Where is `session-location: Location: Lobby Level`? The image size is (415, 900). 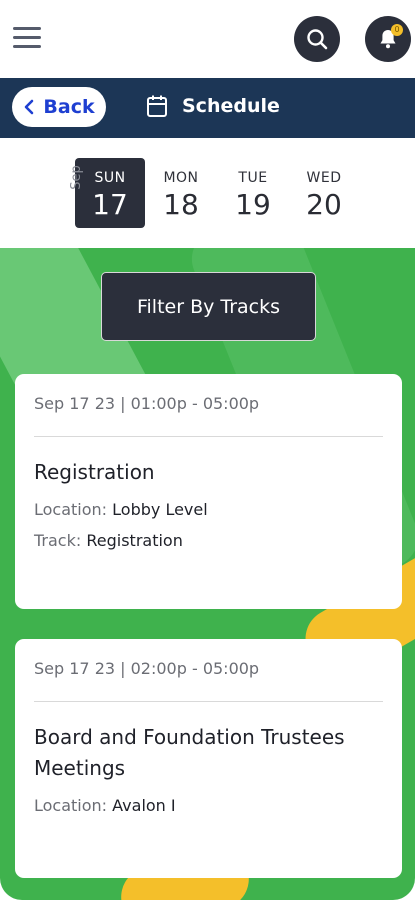 session-location: Location: Lobby Level is located at coordinates (208, 509).